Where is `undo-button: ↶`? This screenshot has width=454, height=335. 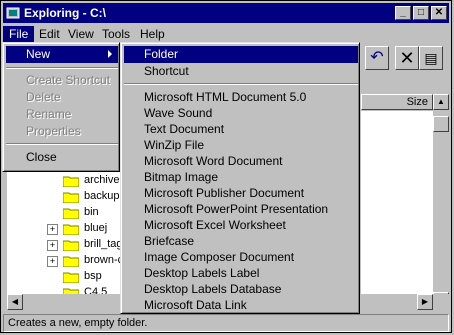
undo-button: ↶ is located at coordinates (377, 58).